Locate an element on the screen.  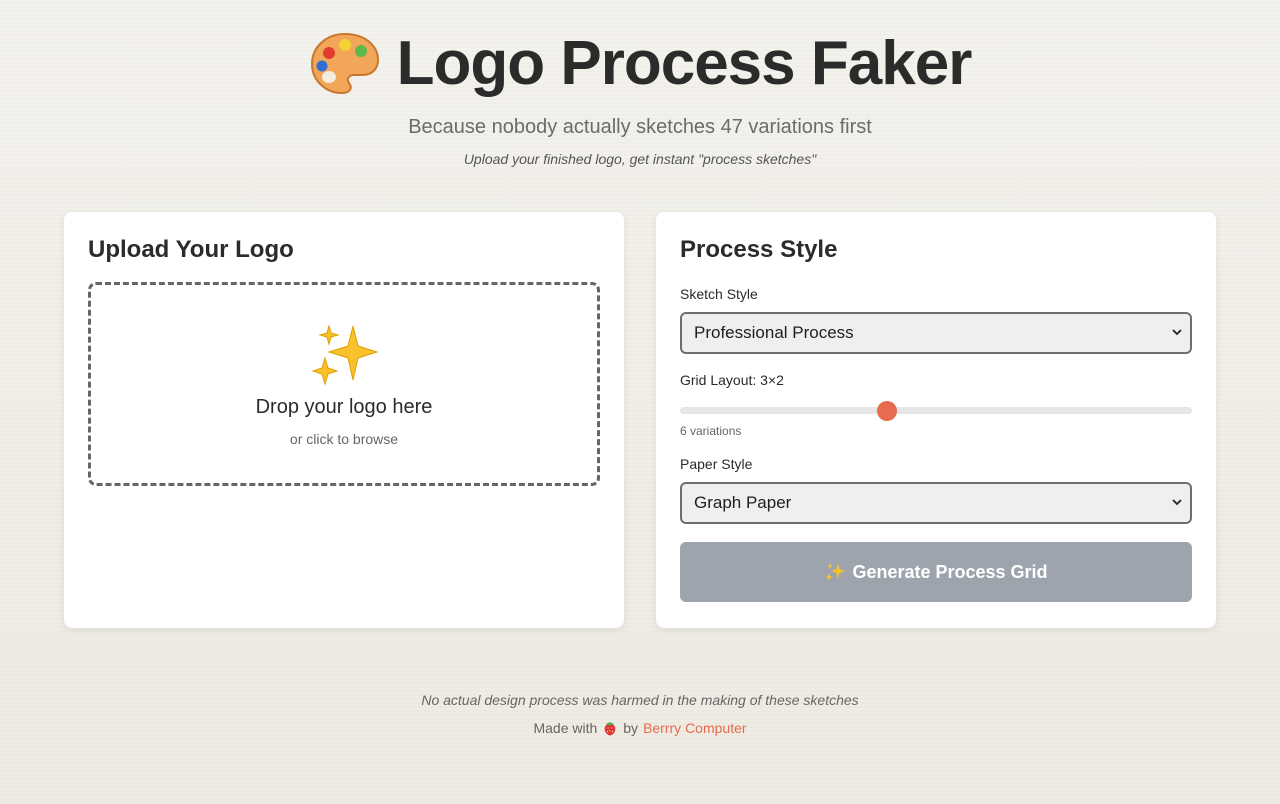
grid-variations-hint: 6 variations is located at coordinates (711, 431).